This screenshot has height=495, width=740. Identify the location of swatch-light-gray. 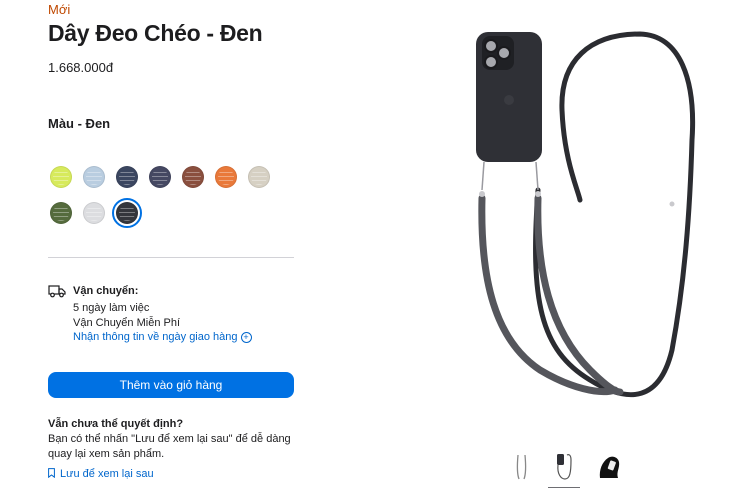
(94, 213).